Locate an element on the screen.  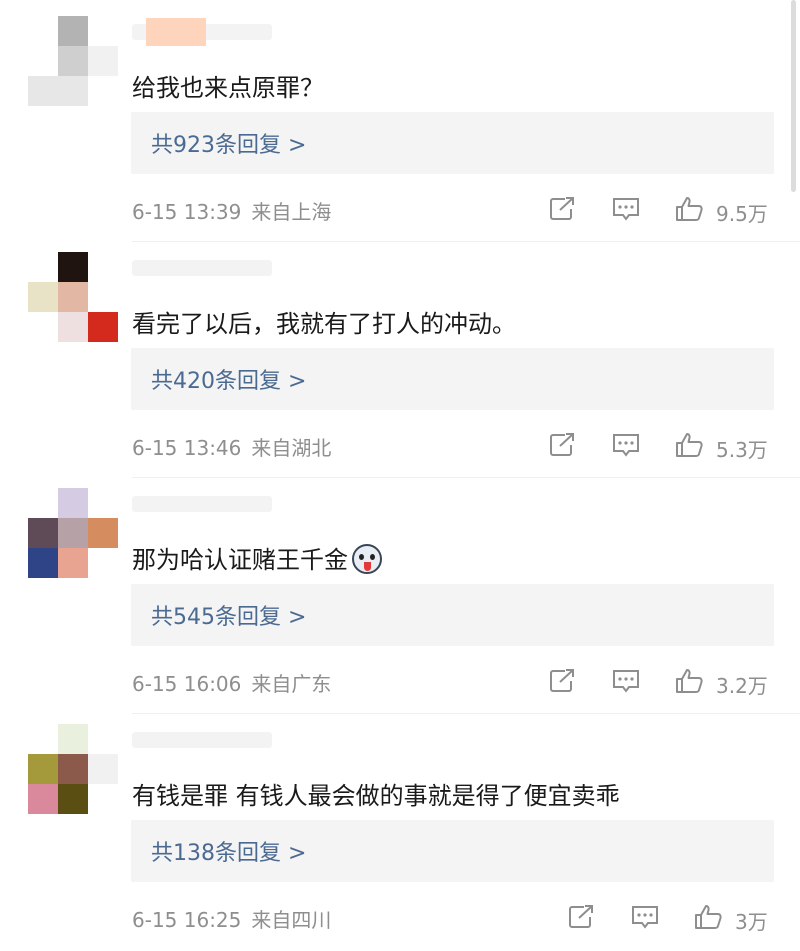
like-count: 5.3万 is located at coordinates (742, 450).